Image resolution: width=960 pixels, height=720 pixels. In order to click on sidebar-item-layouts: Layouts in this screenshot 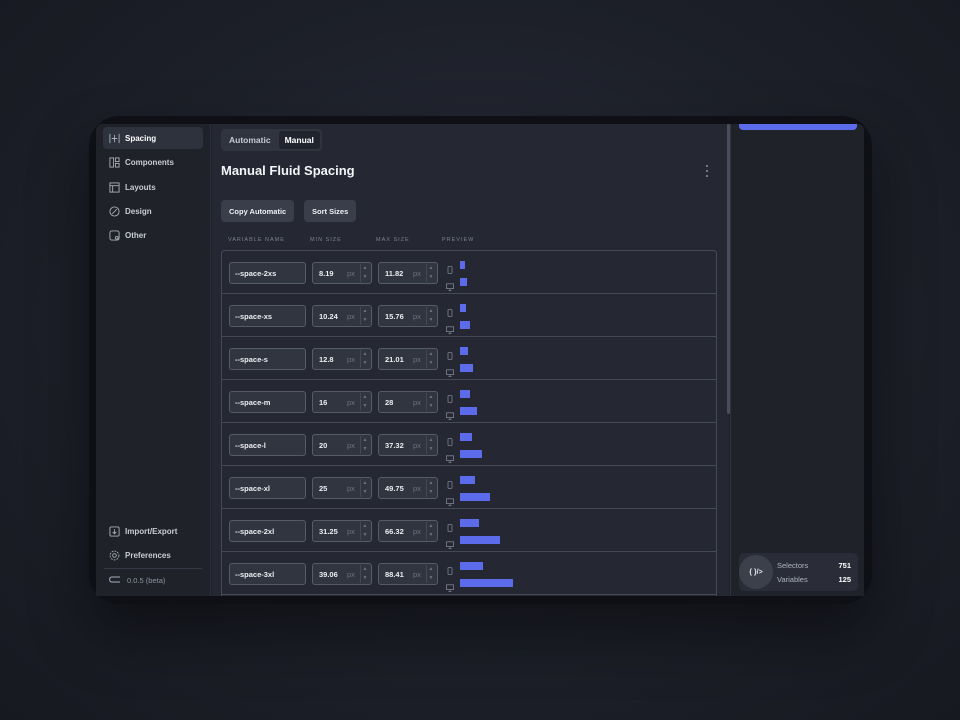, I will do `click(153, 187)`.